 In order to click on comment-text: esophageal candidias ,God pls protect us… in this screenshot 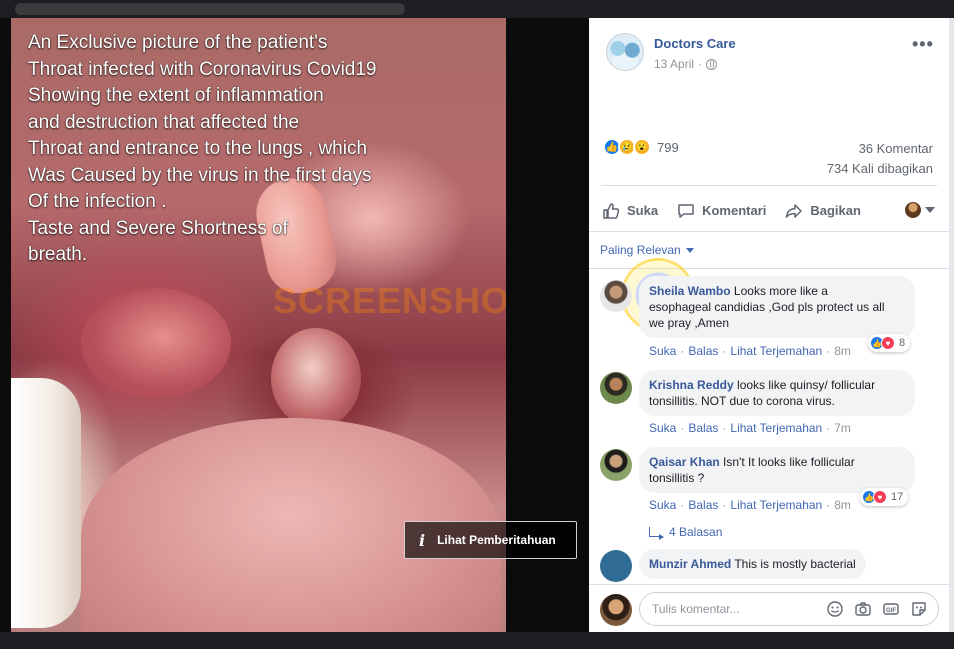, I will do `click(767, 307)`.